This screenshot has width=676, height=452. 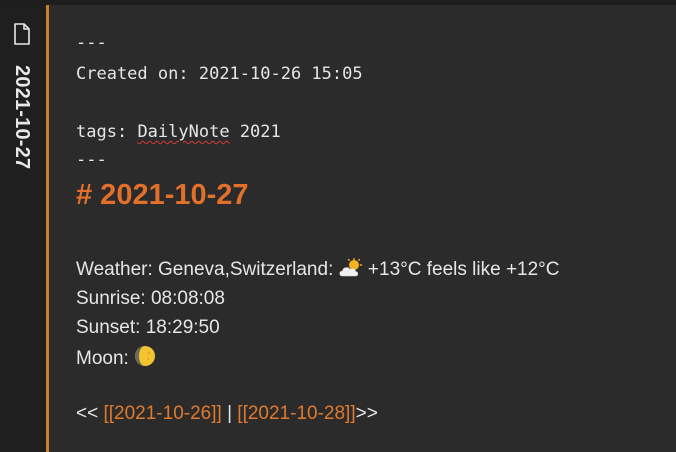 I want to click on tag-dailynote: DailyNote, so click(x=183, y=132).